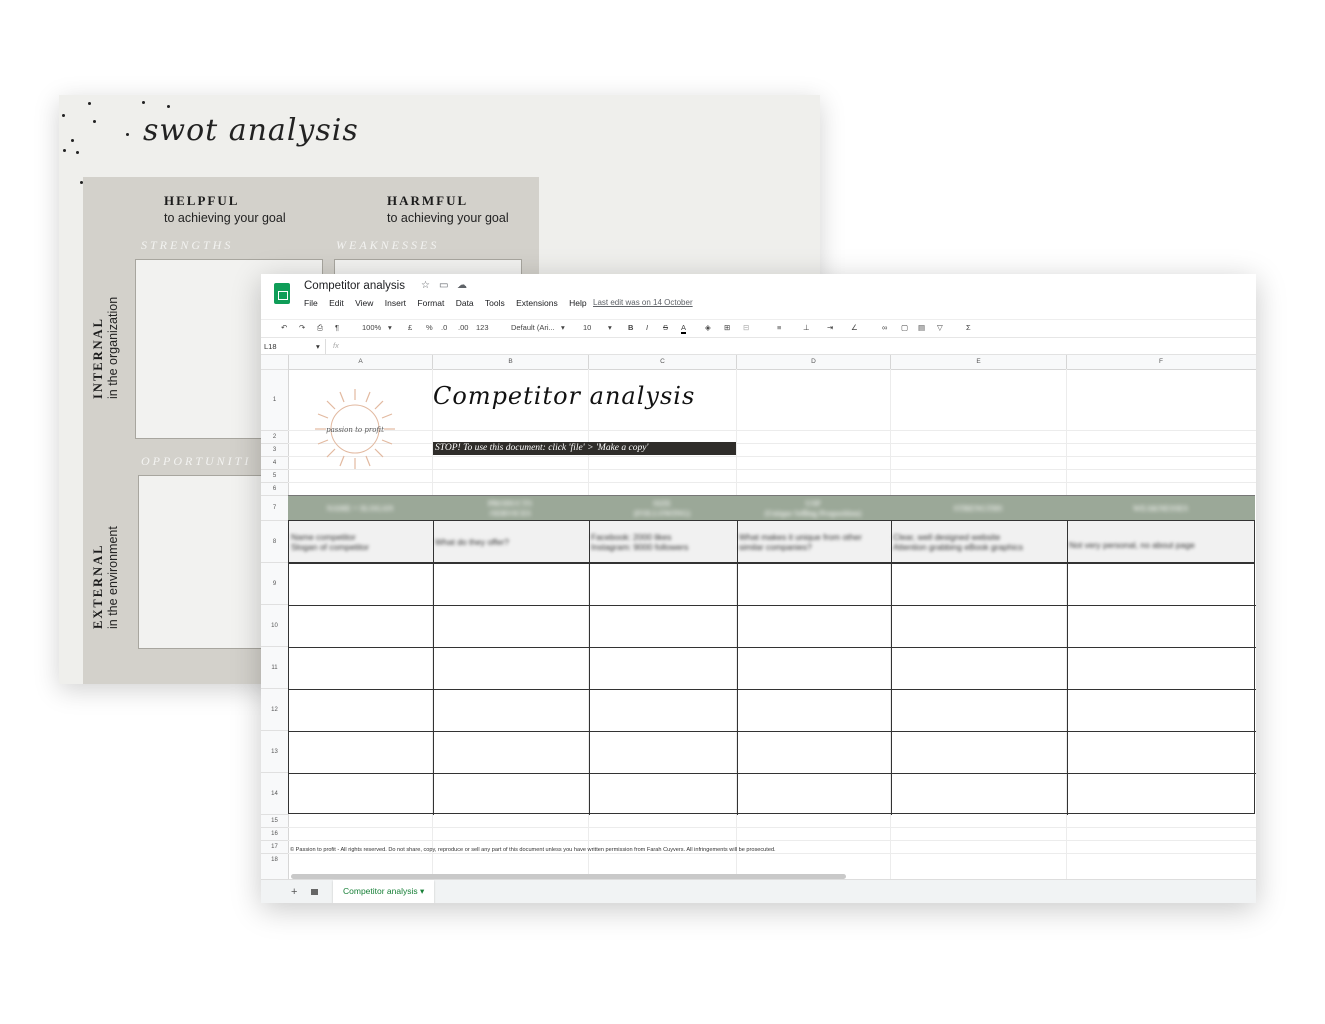  I want to click on sheet-tab-competitor-analysis: Competitor analysis ▾, so click(384, 891).